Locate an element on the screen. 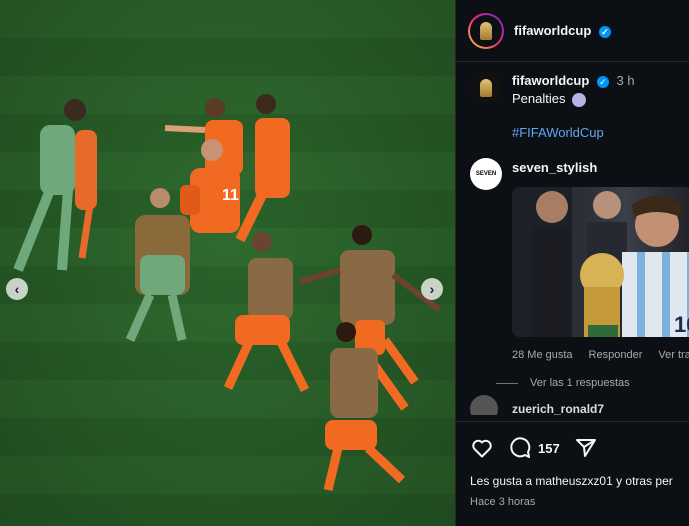 The height and width of the screenshot is (526, 689). goalkeeper-figure is located at coordinates (55, 185).